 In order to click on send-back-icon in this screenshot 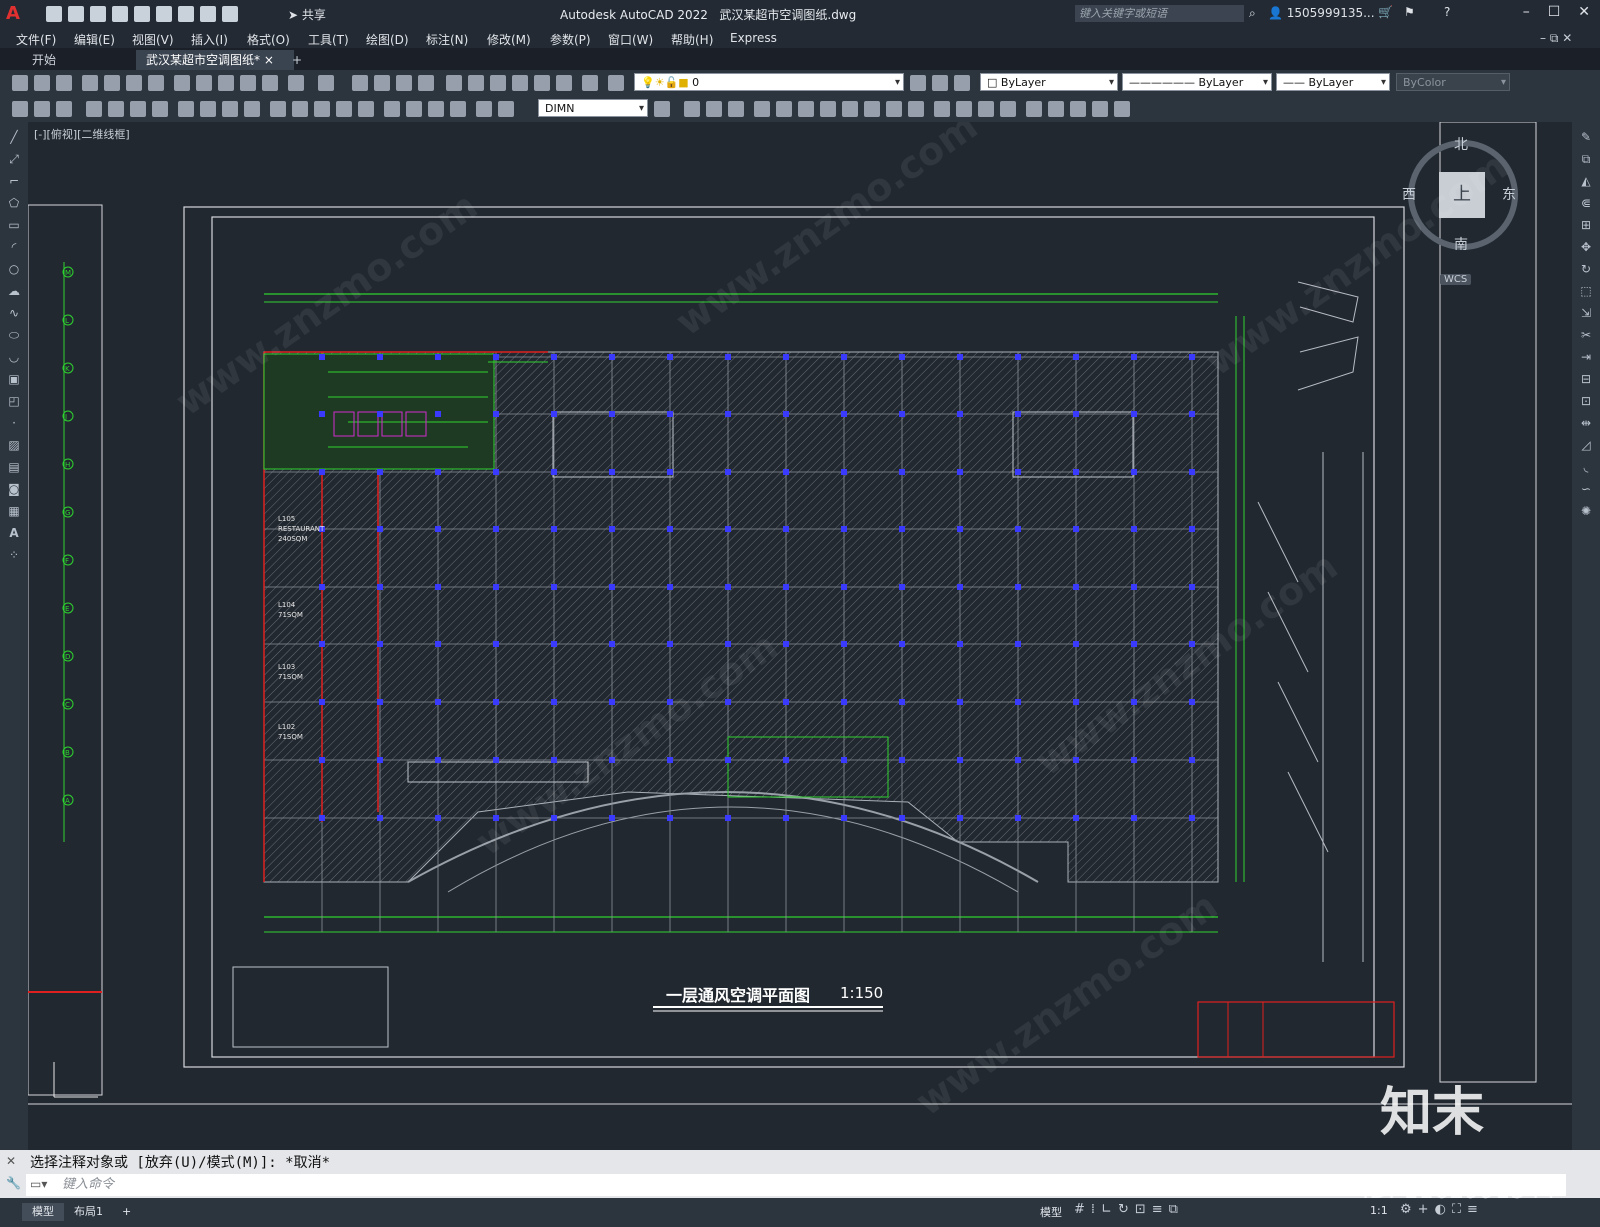, I will do `click(1100, 109)`.